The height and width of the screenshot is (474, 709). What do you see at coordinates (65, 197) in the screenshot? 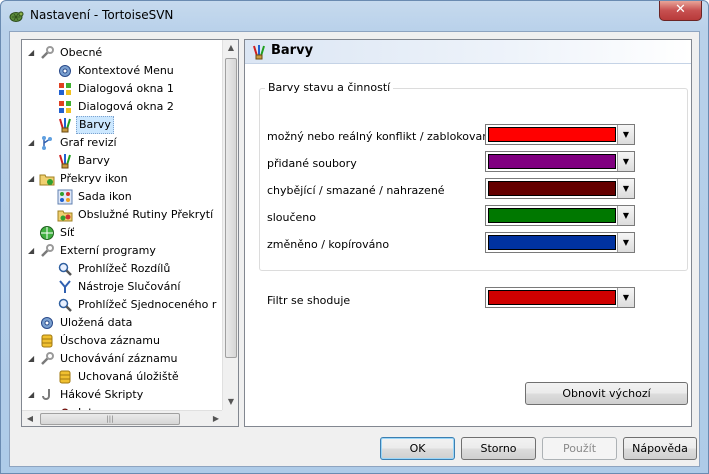
I see `icon-set-icon` at bounding box center [65, 197].